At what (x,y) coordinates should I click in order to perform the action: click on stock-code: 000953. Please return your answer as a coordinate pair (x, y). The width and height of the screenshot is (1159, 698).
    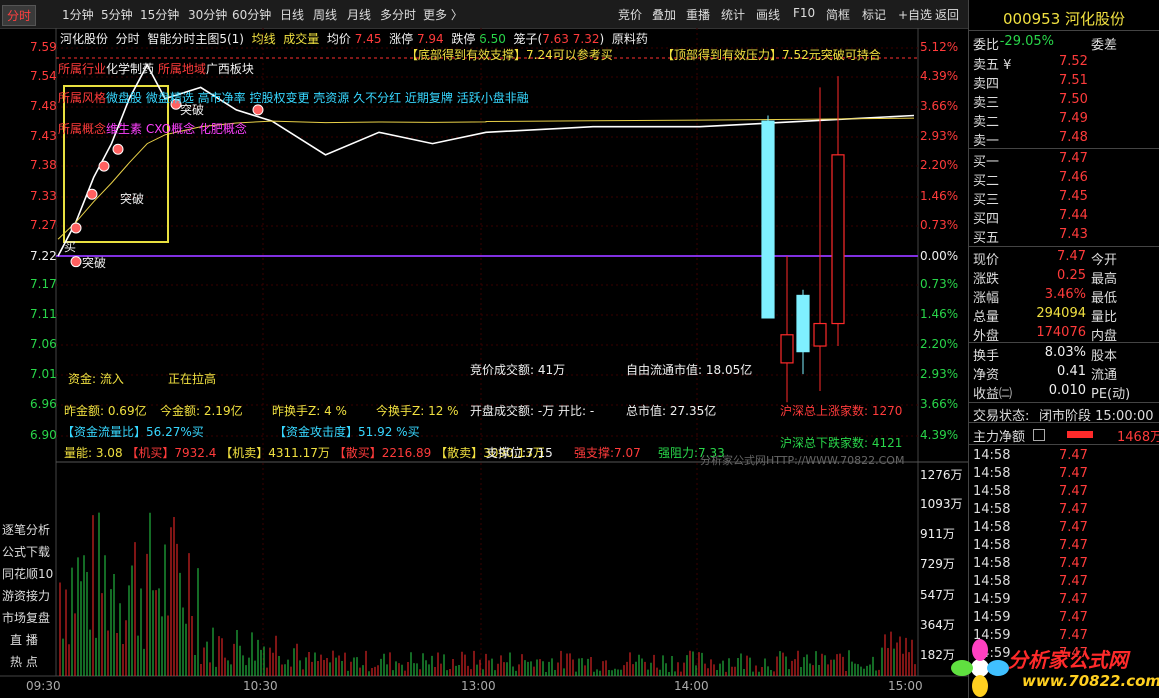
    Looking at the image, I should click on (1032, 19).